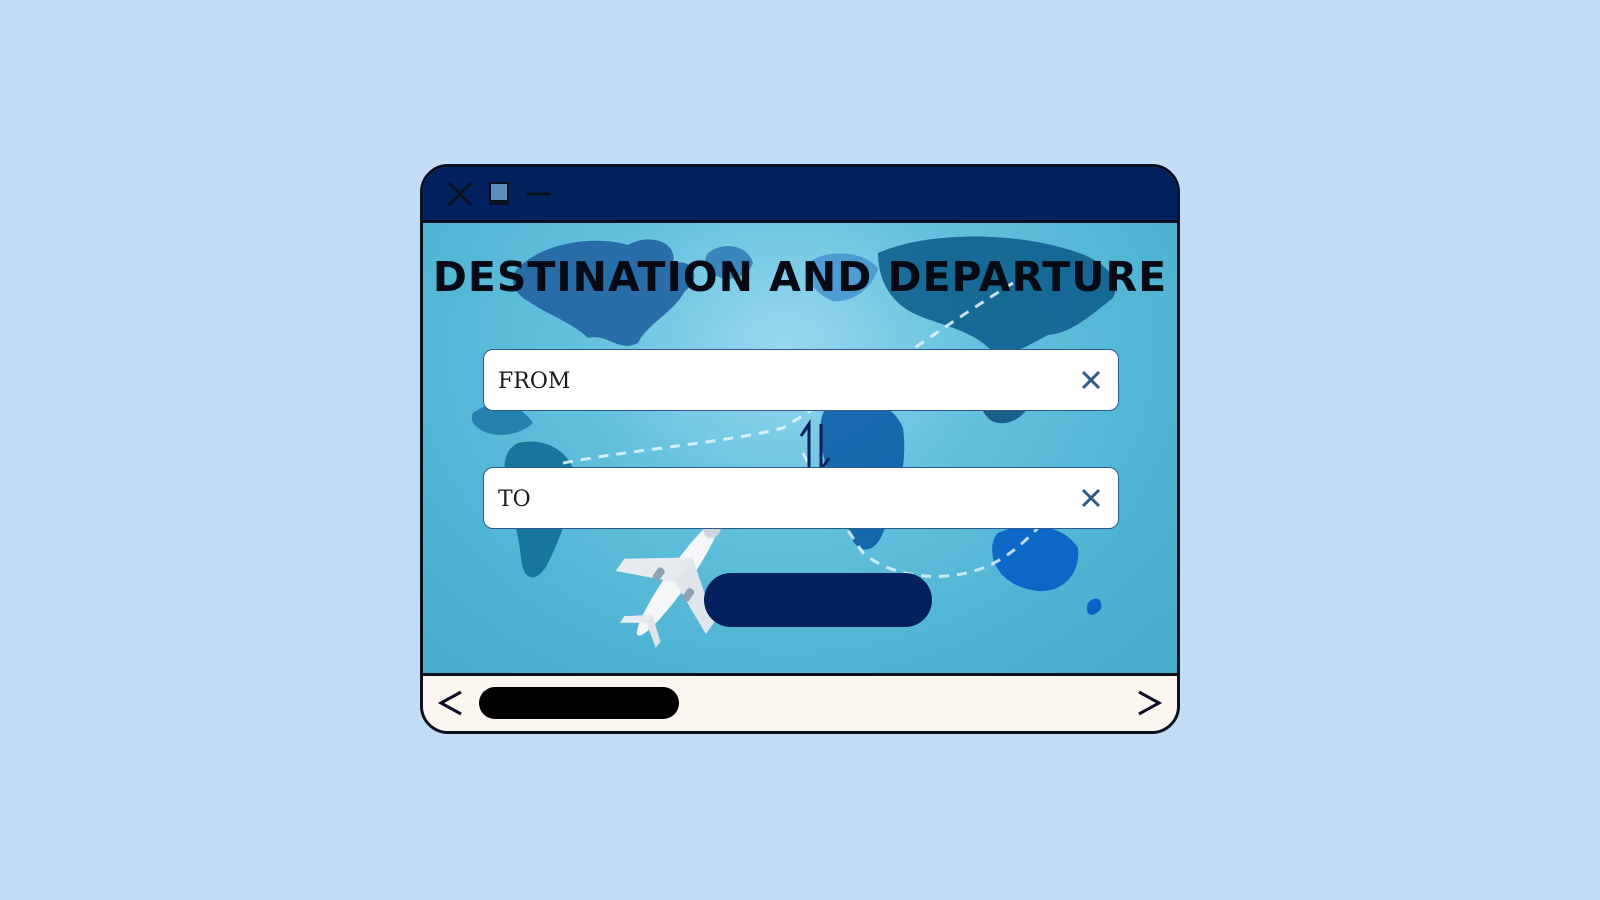 The image size is (1600, 900). Describe the element at coordinates (500, 194) in the screenshot. I see `maximize-icon` at that location.